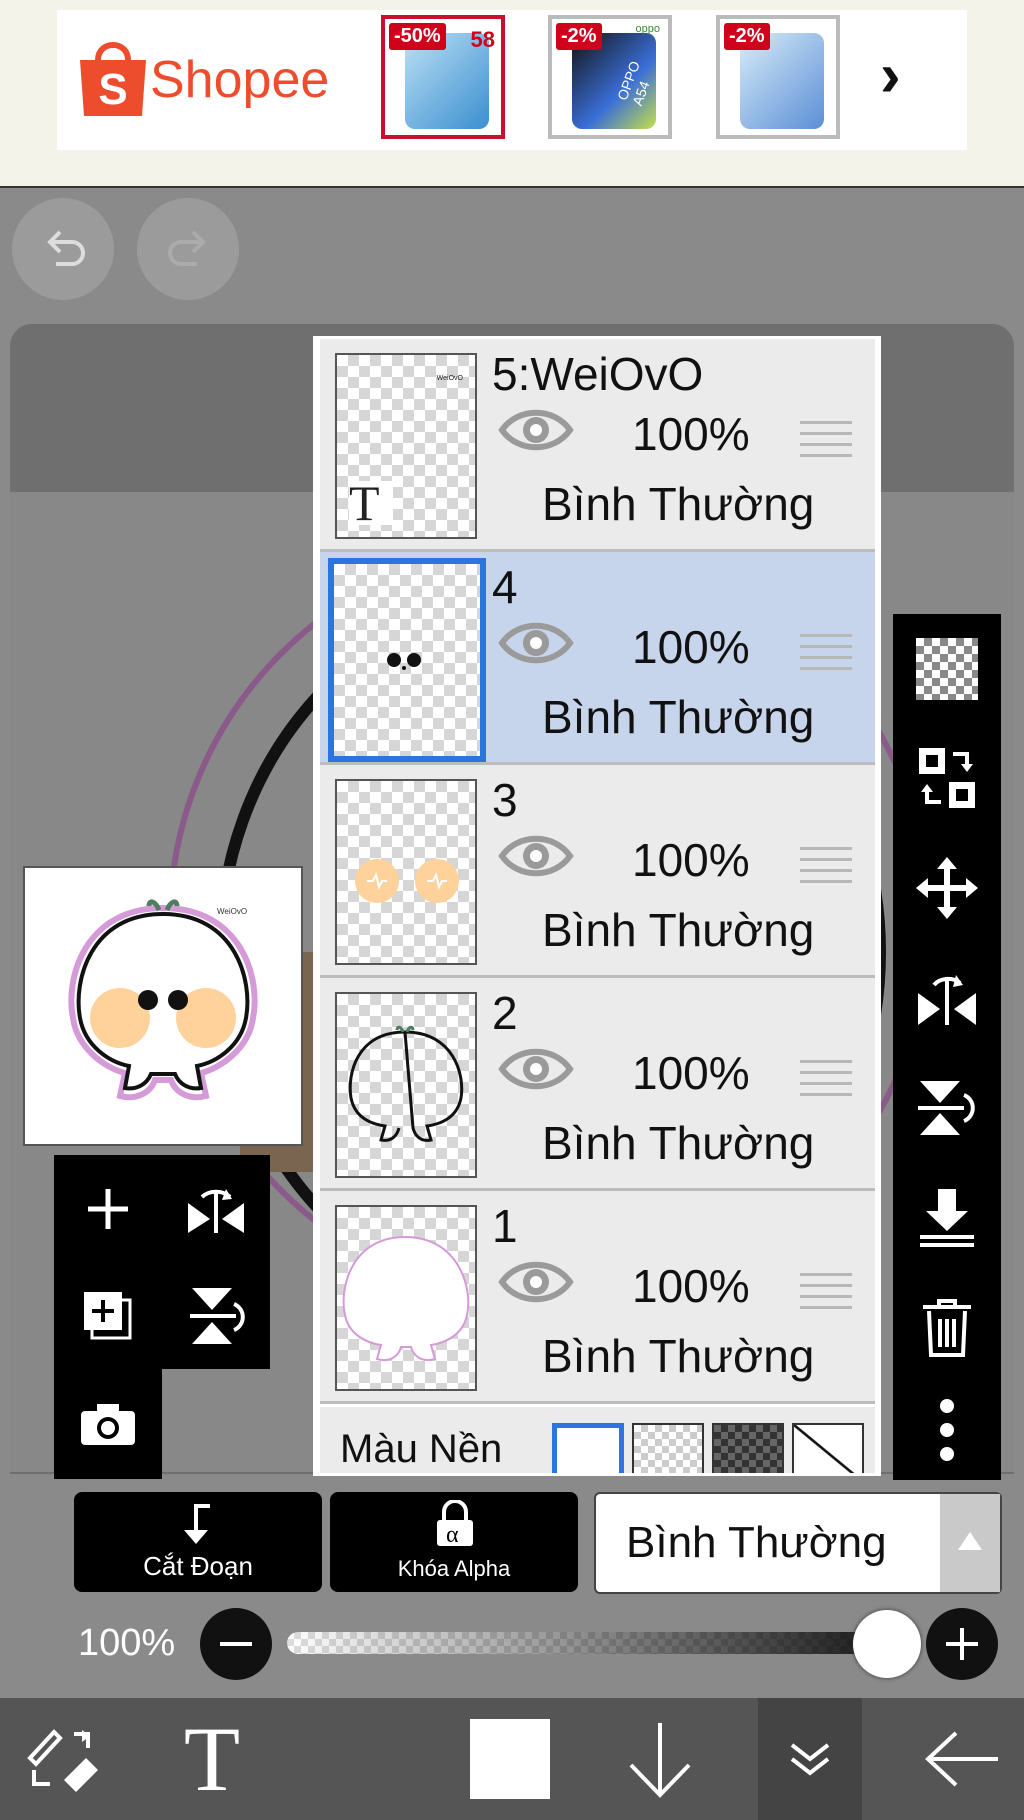  I want to click on add-layer-button, so click(108, 1208).